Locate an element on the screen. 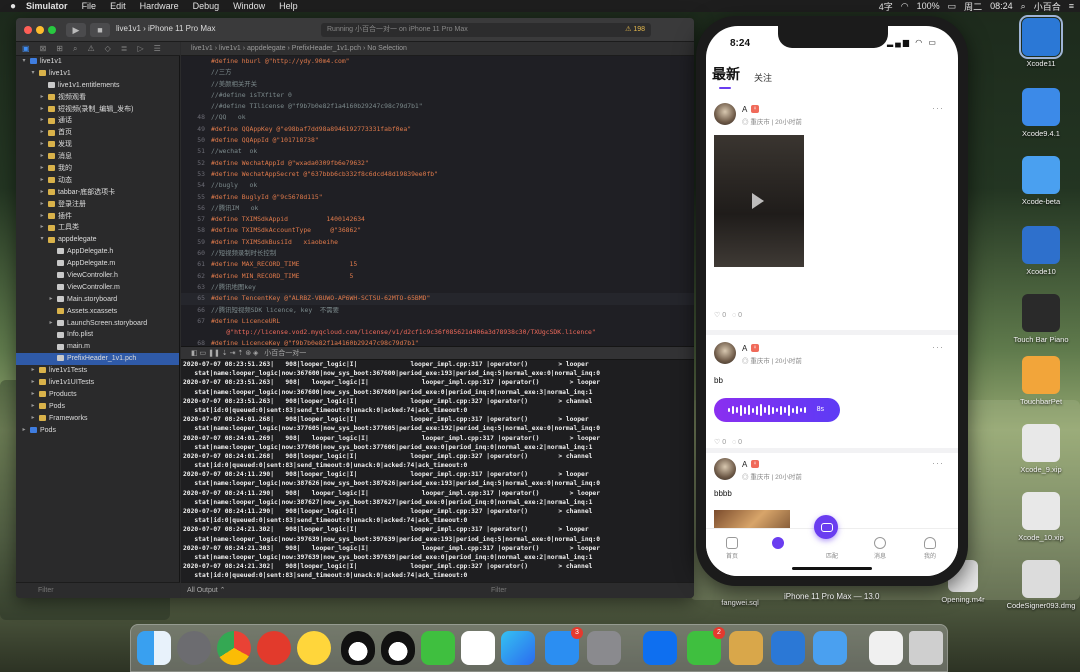  input-method-indicator: 4字 is located at coordinates (886, 6).